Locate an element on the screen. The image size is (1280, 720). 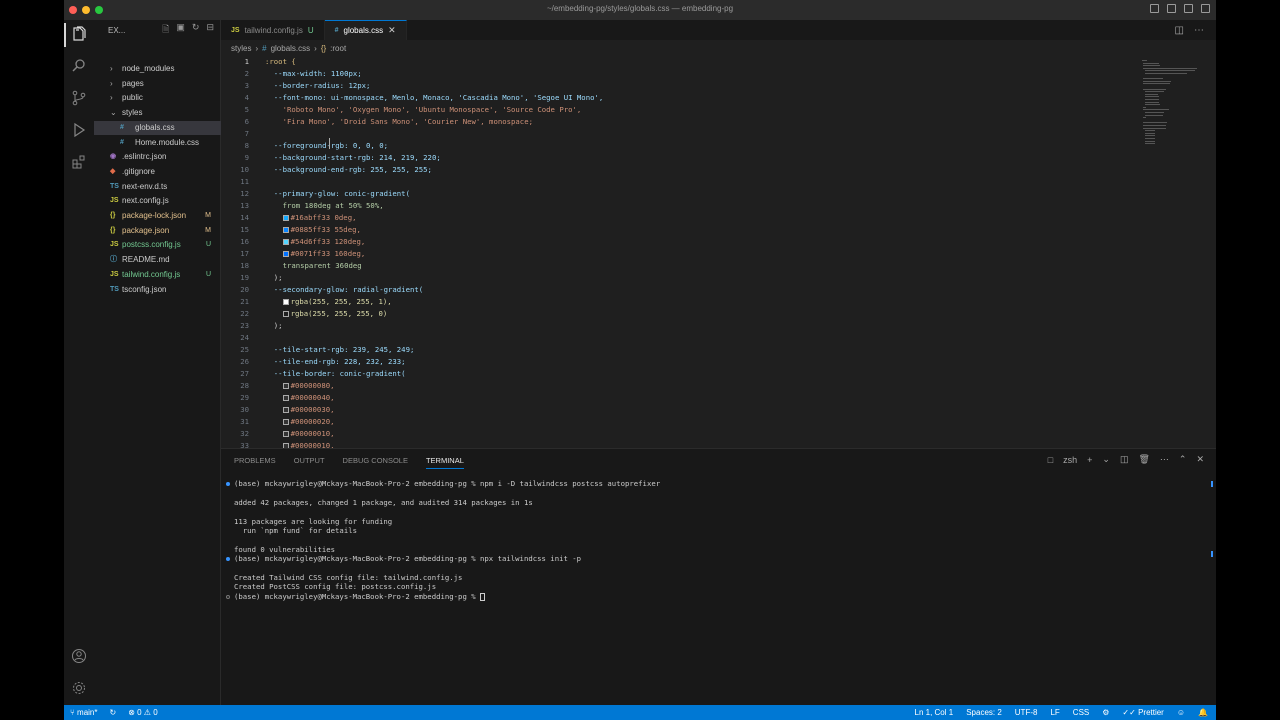
tab-terminal: TERMINAL is located at coordinates (444, 462).